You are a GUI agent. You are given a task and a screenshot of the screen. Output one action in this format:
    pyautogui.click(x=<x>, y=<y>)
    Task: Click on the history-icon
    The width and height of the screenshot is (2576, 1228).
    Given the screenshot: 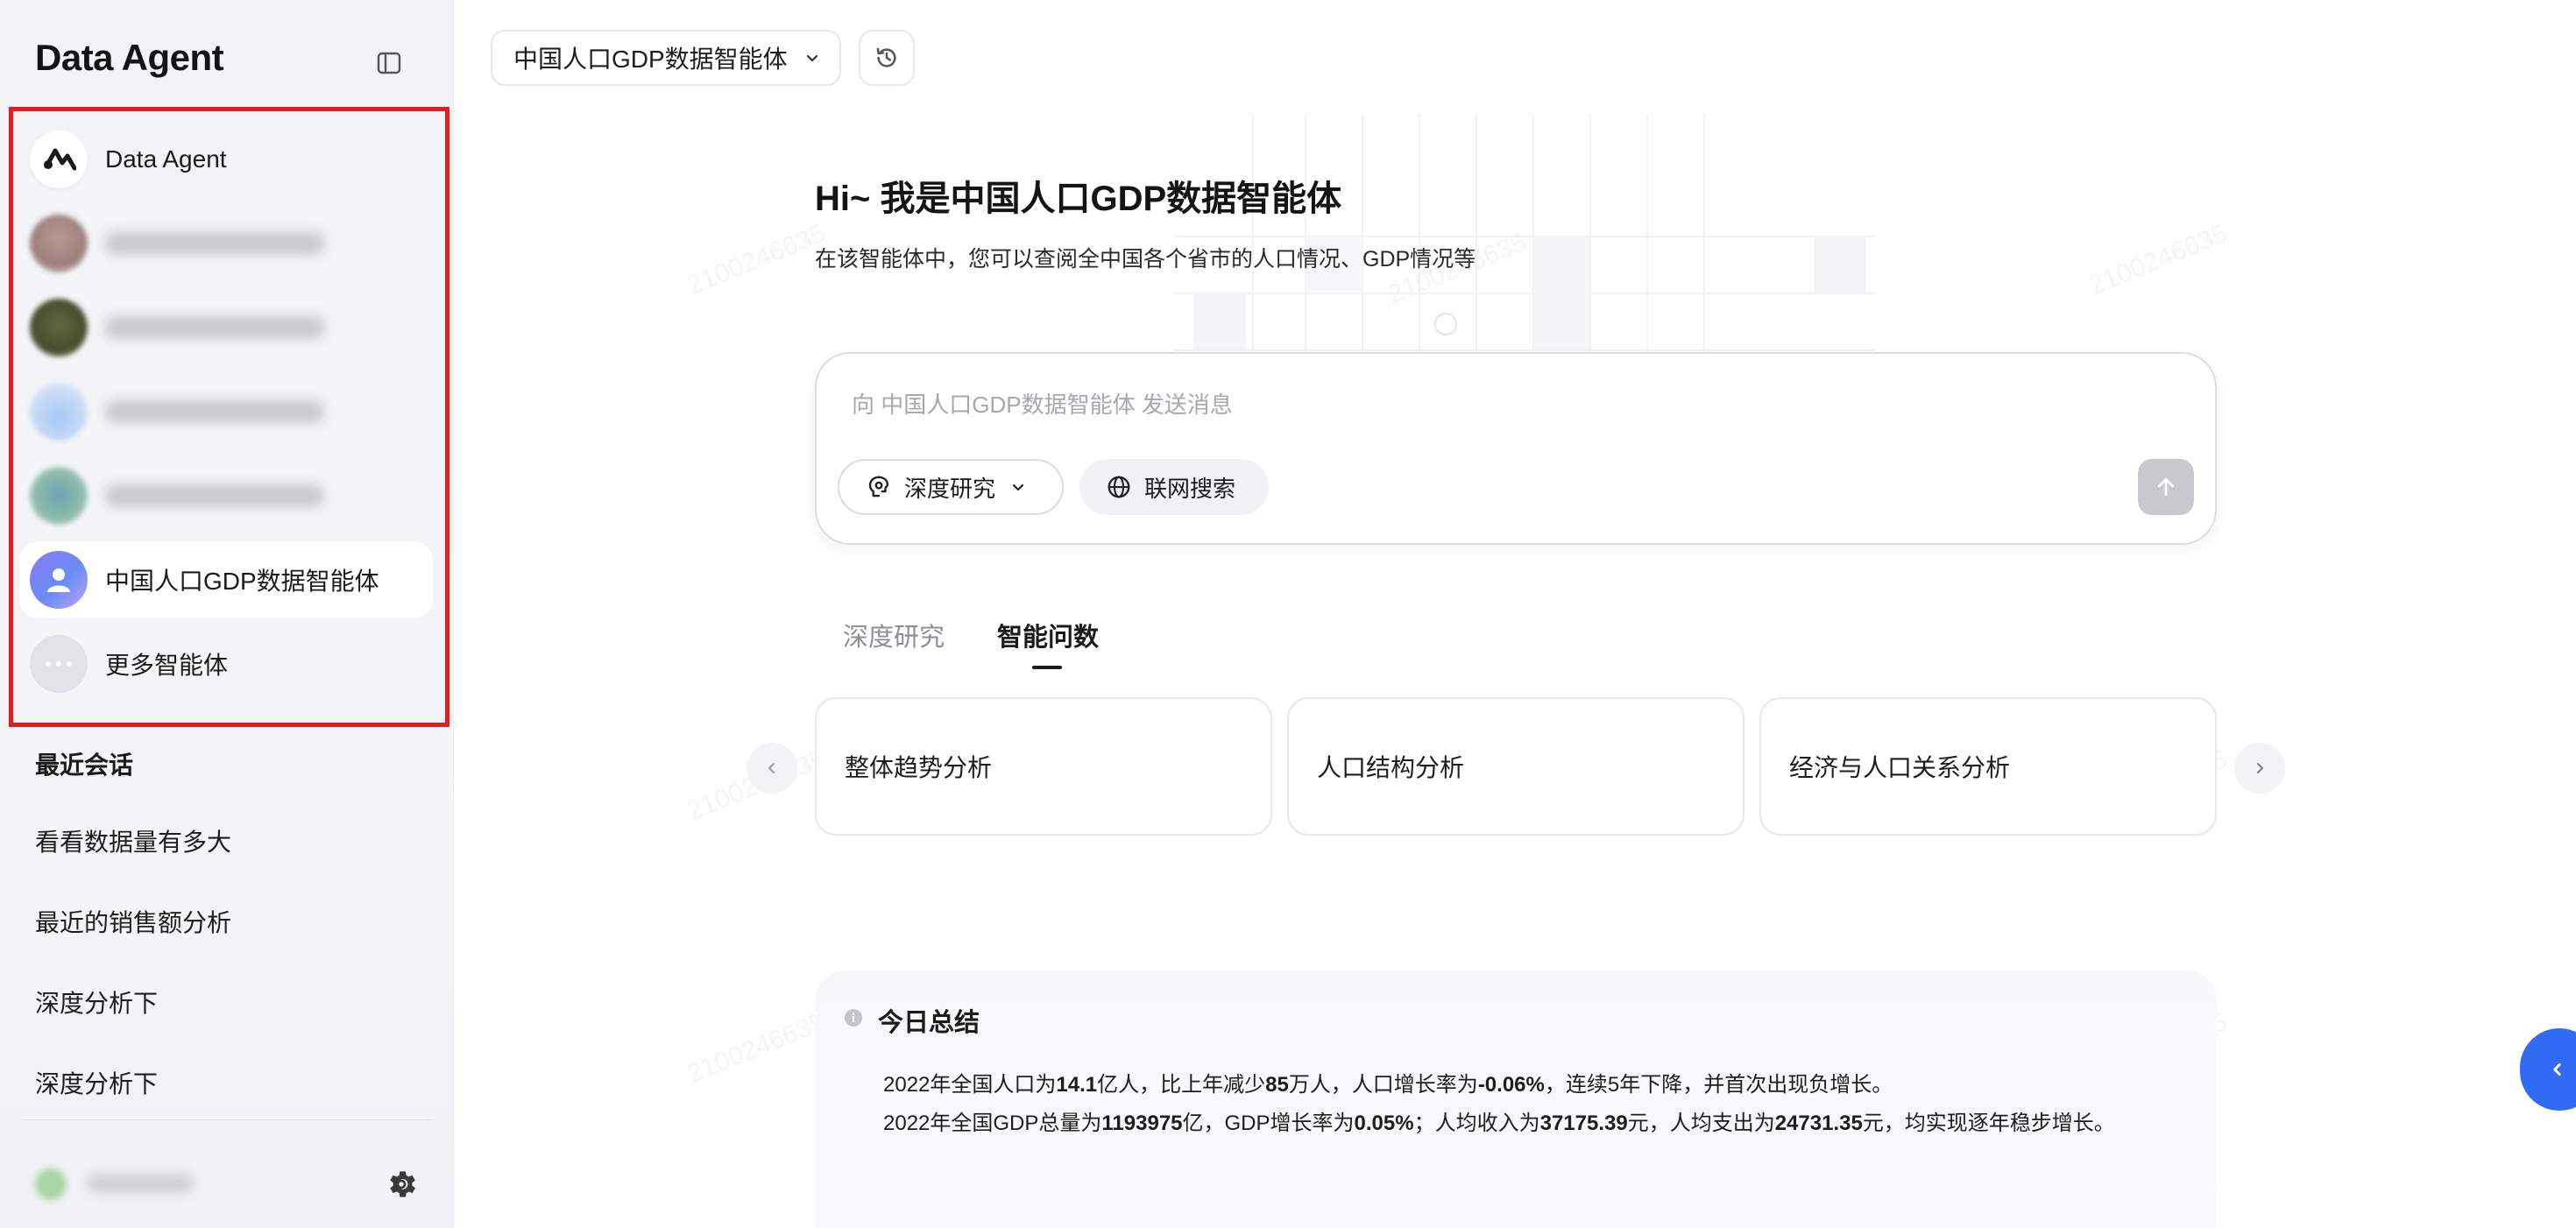 What is the action you would take?
    pyautogui.click(x=886, y=57)
    